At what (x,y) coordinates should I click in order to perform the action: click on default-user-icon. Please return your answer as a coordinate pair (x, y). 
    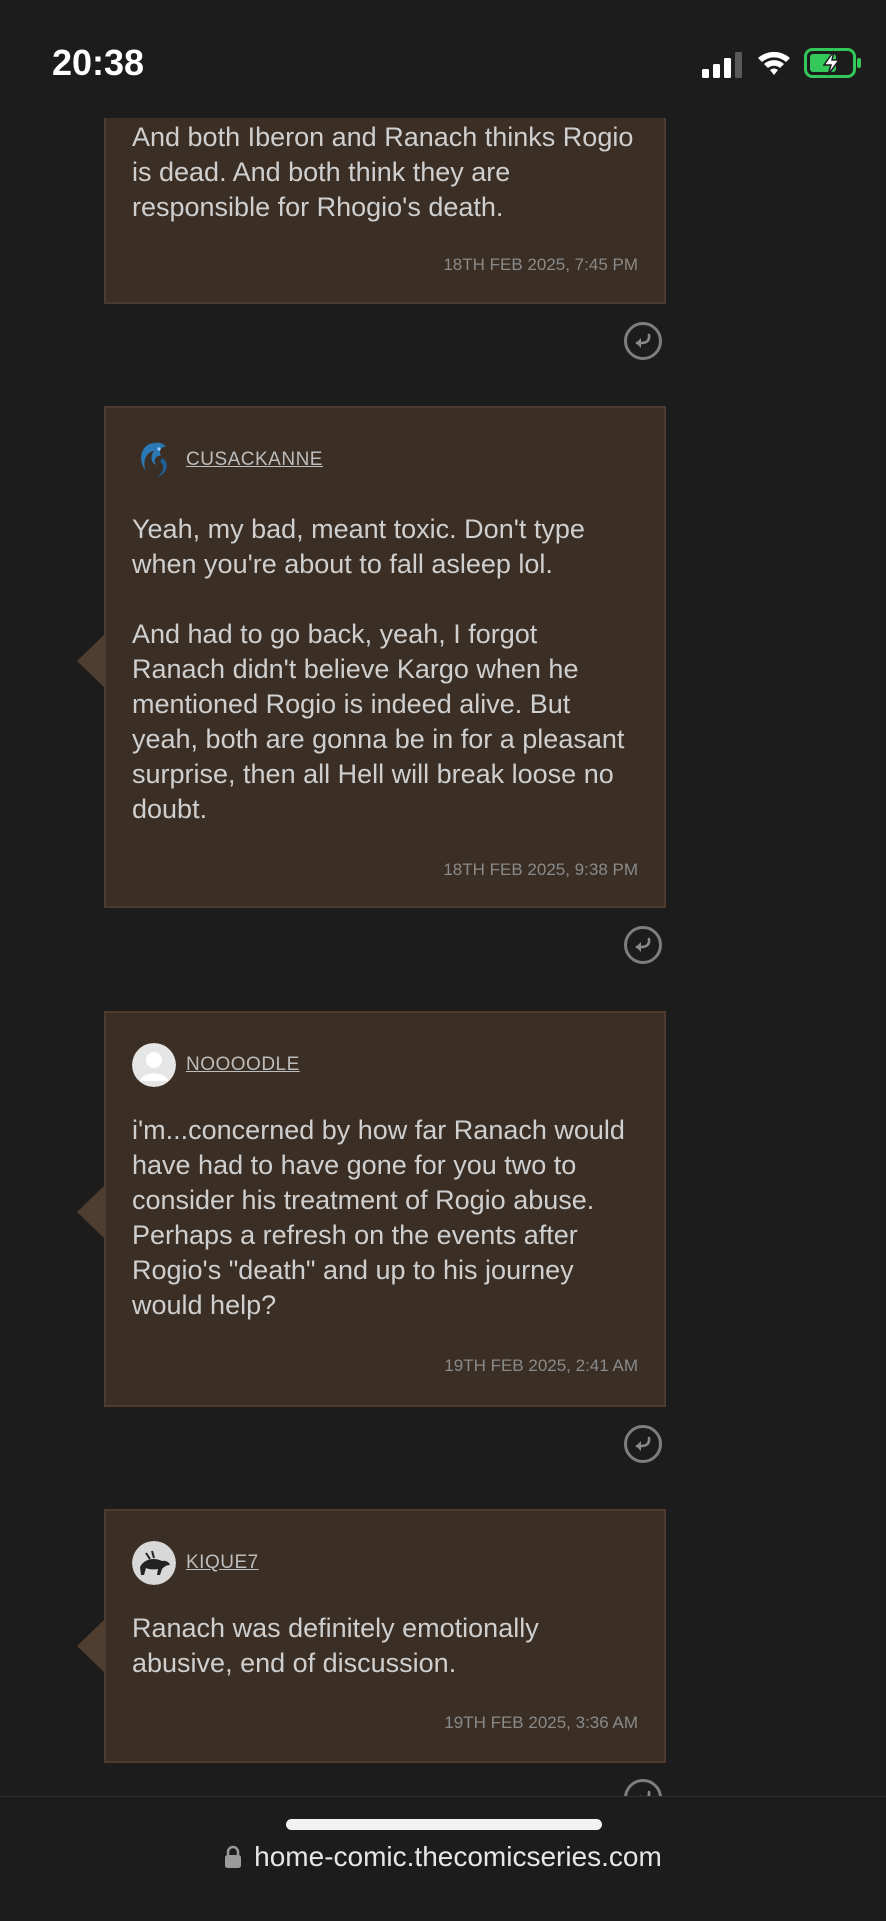
    Looking at the image, I should click on (154, 1065).